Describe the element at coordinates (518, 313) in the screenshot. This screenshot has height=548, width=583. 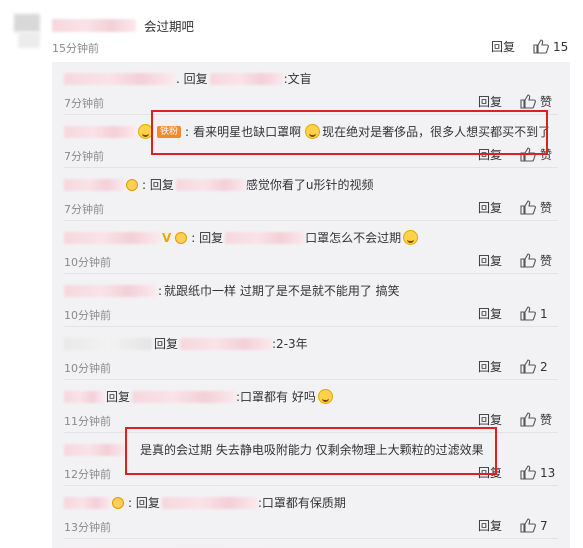
I see `reply-actions: 回复 1` at that location.